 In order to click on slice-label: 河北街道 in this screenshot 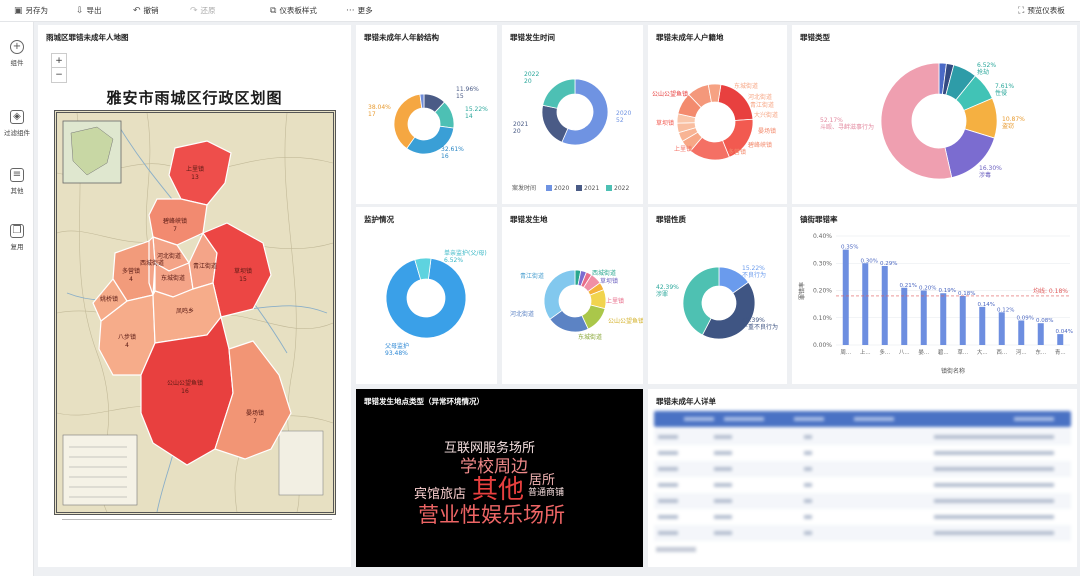, I will do `click(522, 314)`.